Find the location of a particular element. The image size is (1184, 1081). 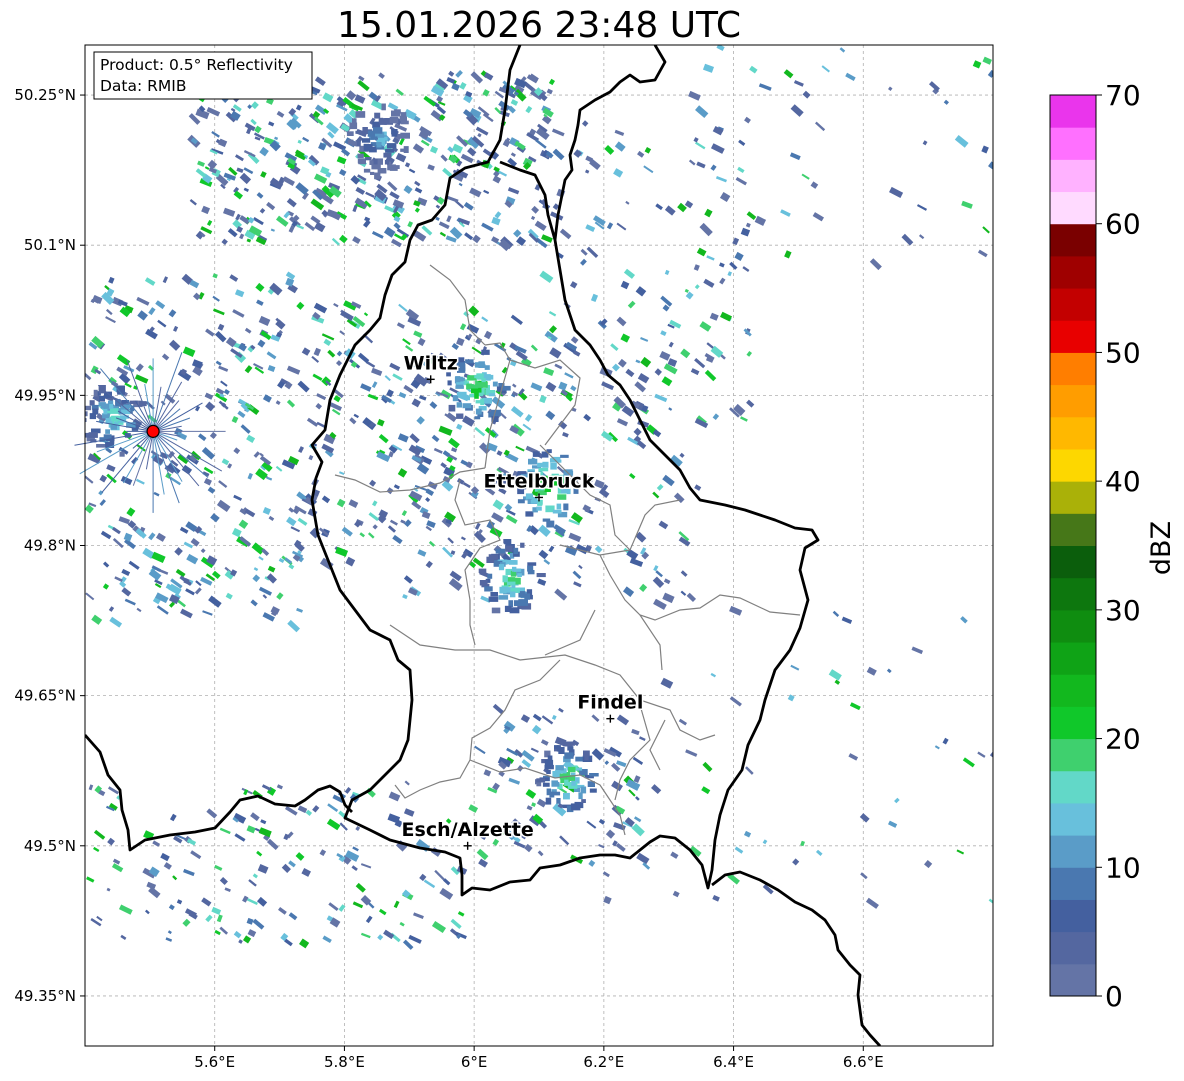

info-box: Product: 0.5° Reflectivity Data: RMIB is located at coordinates (203, 75).